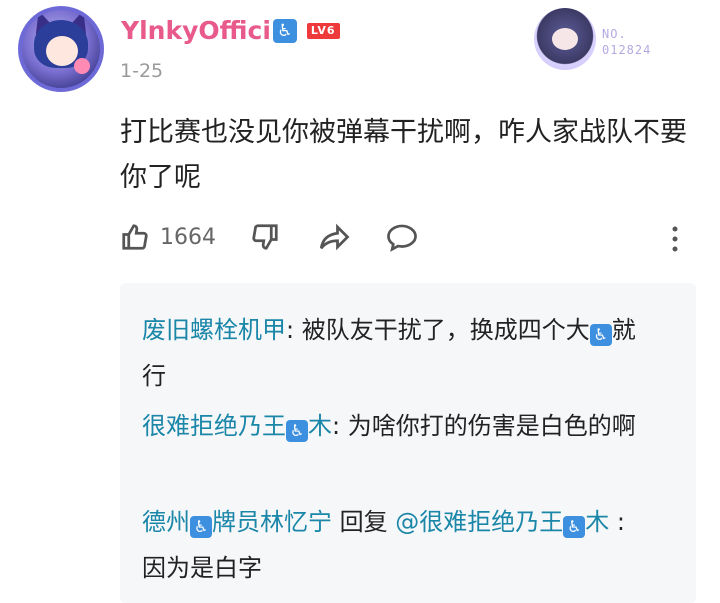 Image resolution: width=720 pixels, height=603 pixels. I want to click on reply-nick-part: 木, so click(320, 426).